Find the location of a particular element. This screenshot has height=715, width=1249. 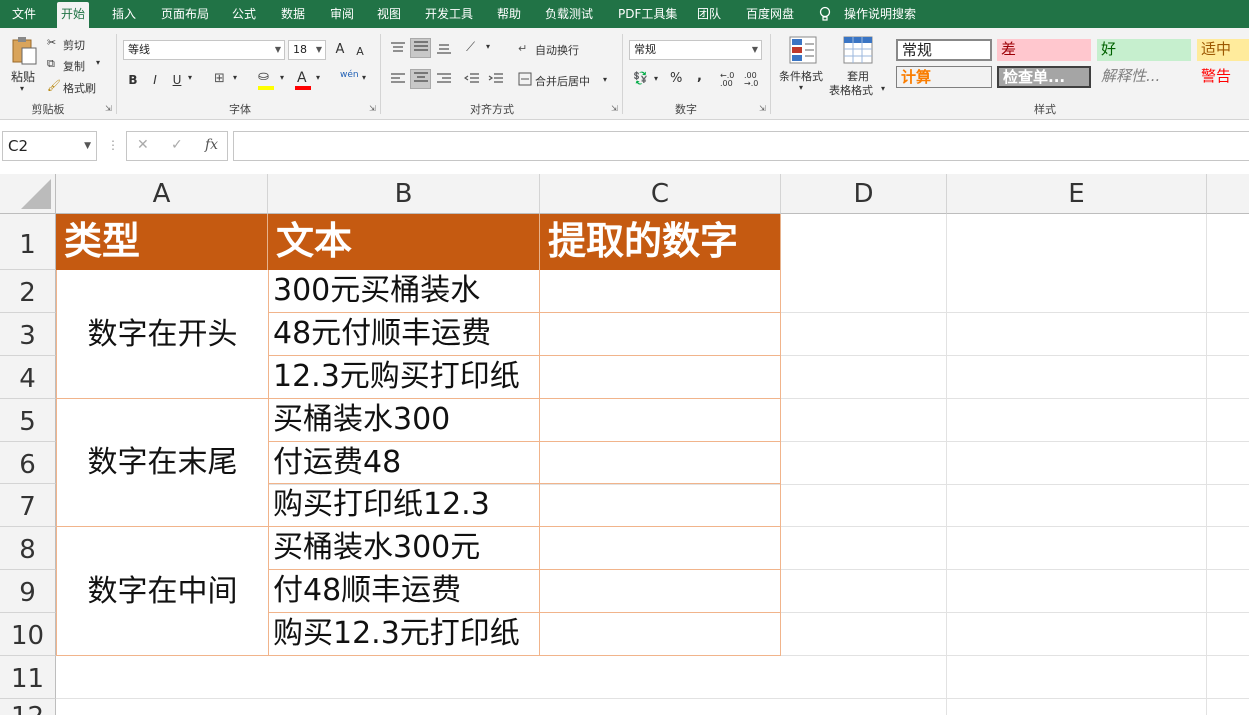

row-header-7: 7 is located at coordinates (28, 505).